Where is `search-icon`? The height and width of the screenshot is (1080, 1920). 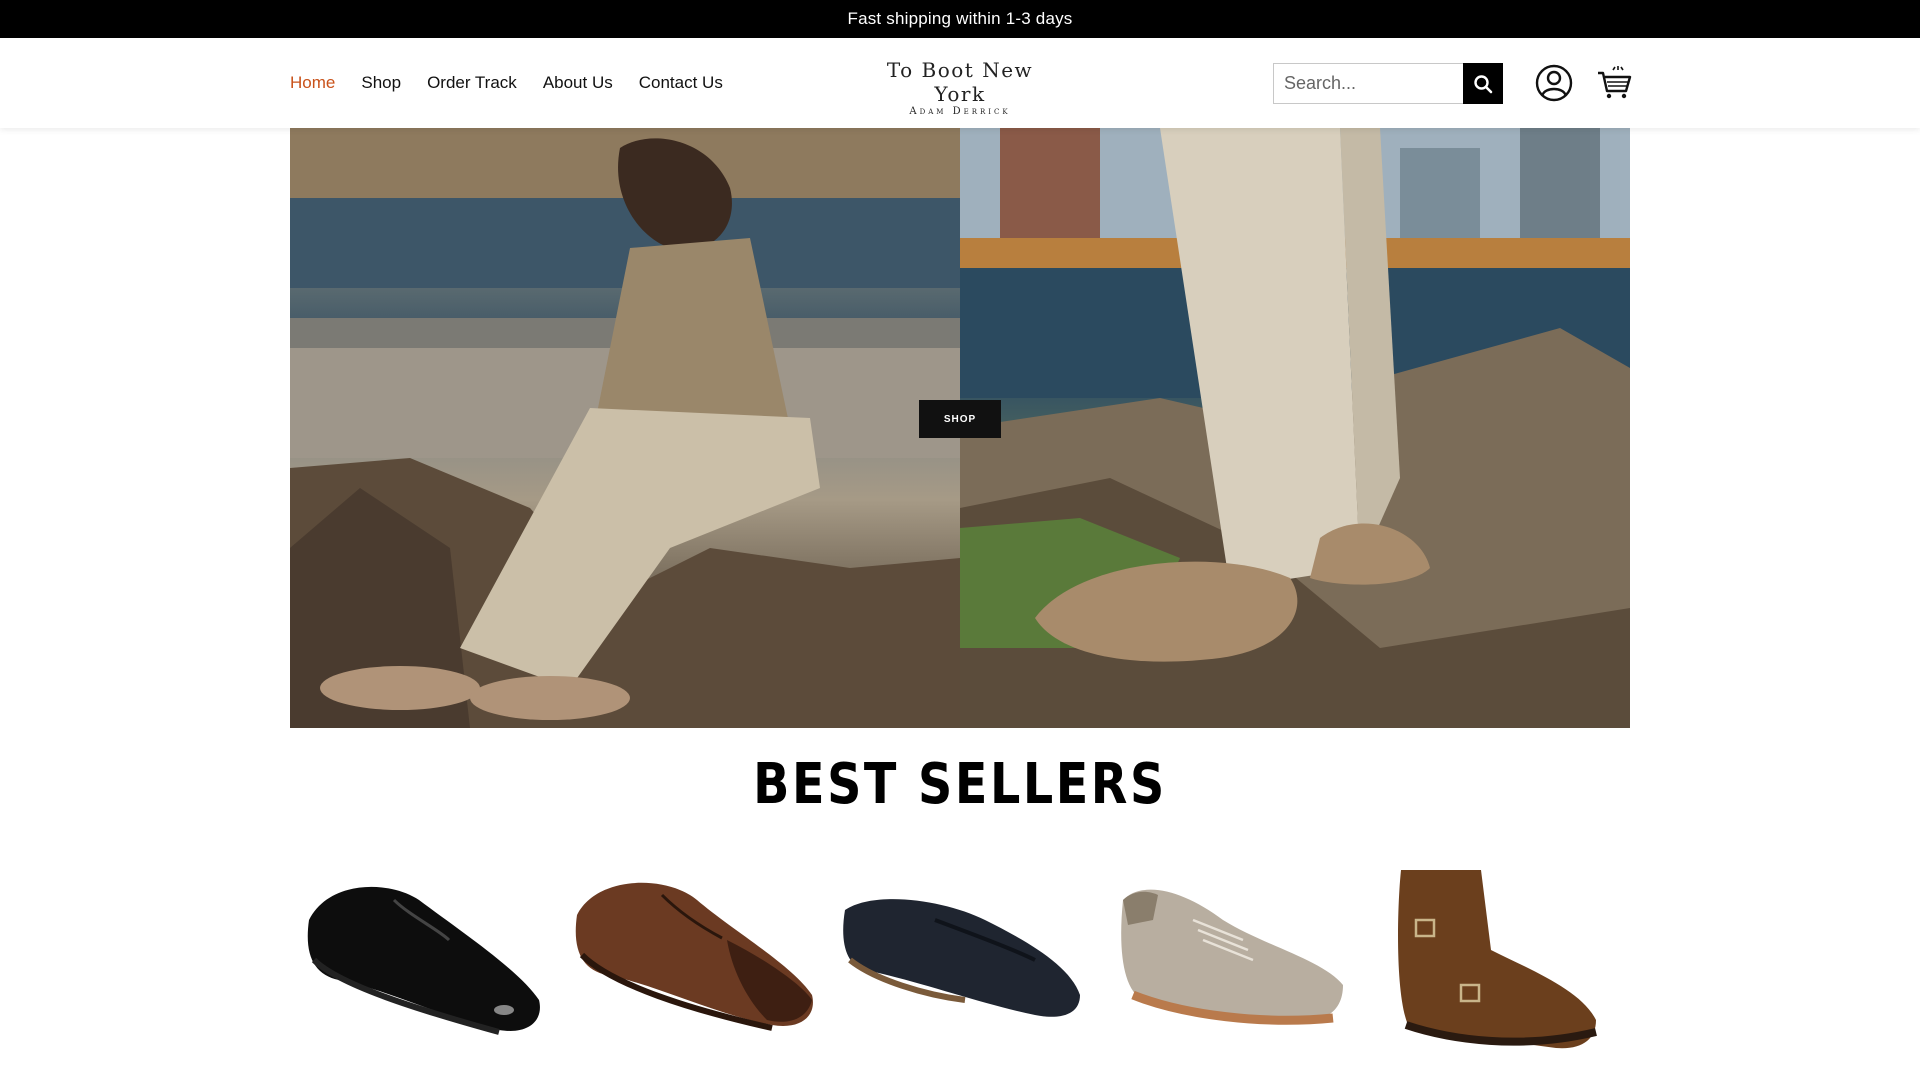
search-icon is located at coordinates (1483, 83).